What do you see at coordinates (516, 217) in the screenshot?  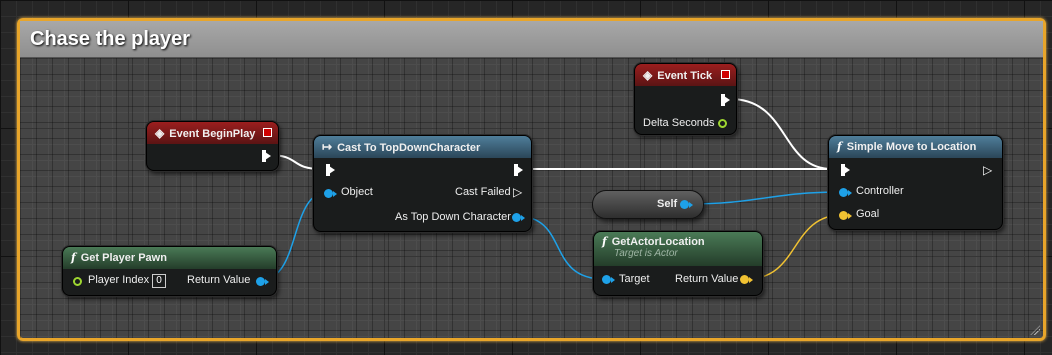 I see `as-top-down-character-pin` at bounding box center [516, 217].